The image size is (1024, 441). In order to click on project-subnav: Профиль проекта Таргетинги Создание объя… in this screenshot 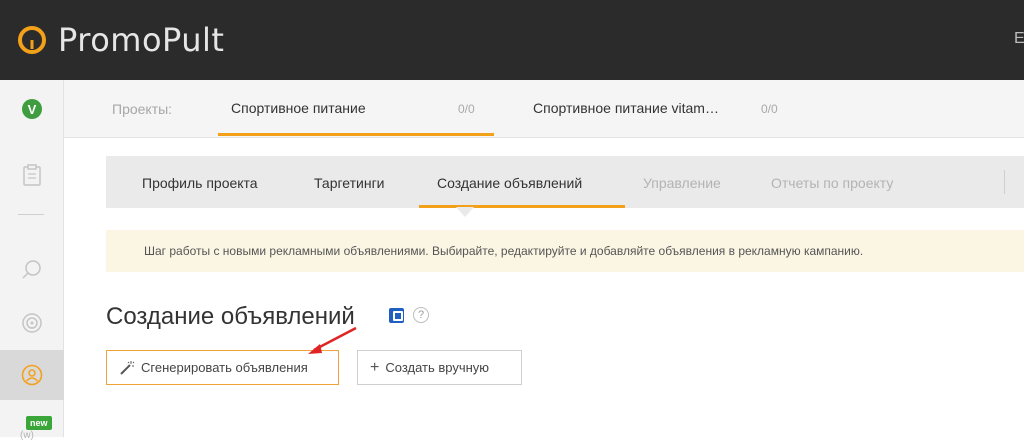, I will do `click(565, 182)`.